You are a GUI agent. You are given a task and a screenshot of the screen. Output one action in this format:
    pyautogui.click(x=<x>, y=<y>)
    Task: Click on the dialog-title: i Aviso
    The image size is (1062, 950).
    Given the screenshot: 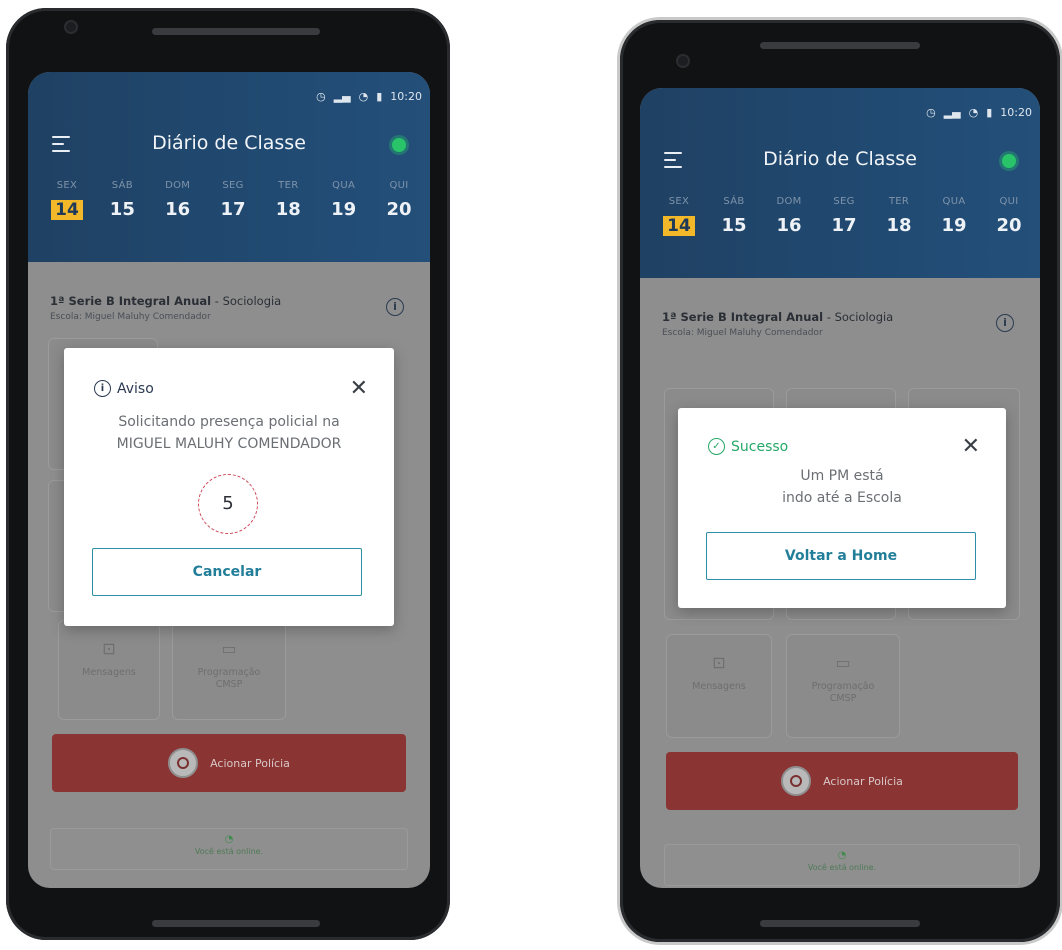 What is the action you would take?
    pyautogui.click(x=124, y=388)
    